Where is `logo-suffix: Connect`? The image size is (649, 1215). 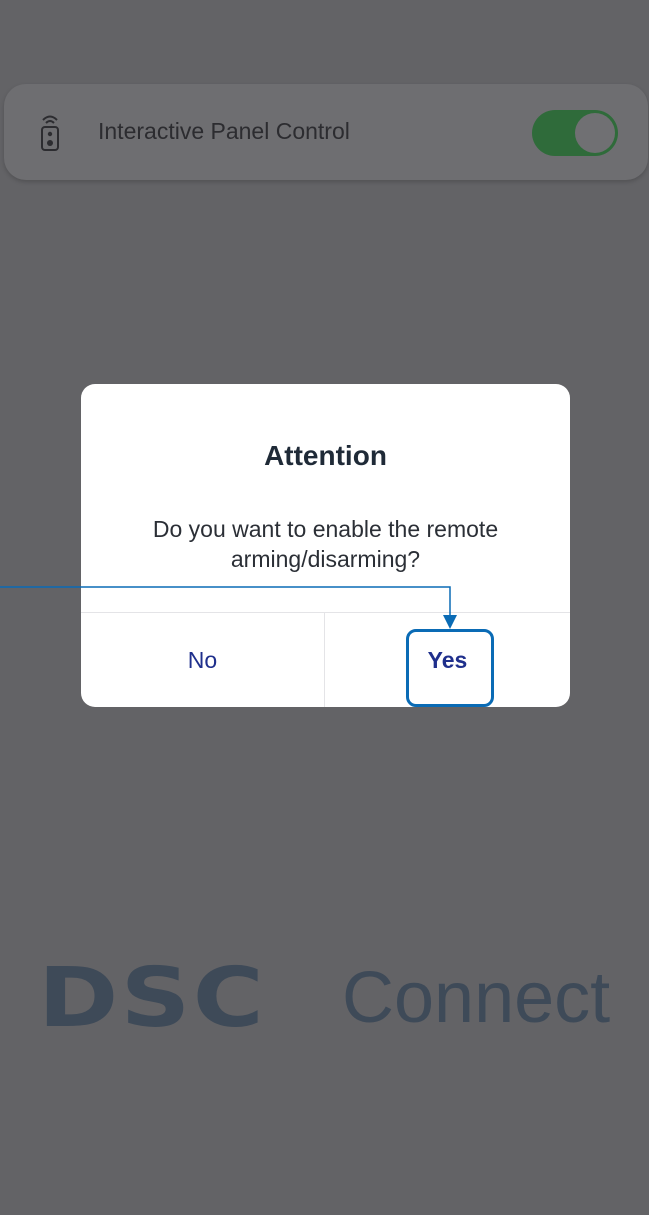
logo-suffix: Connect is located at coordinates (476, 998).